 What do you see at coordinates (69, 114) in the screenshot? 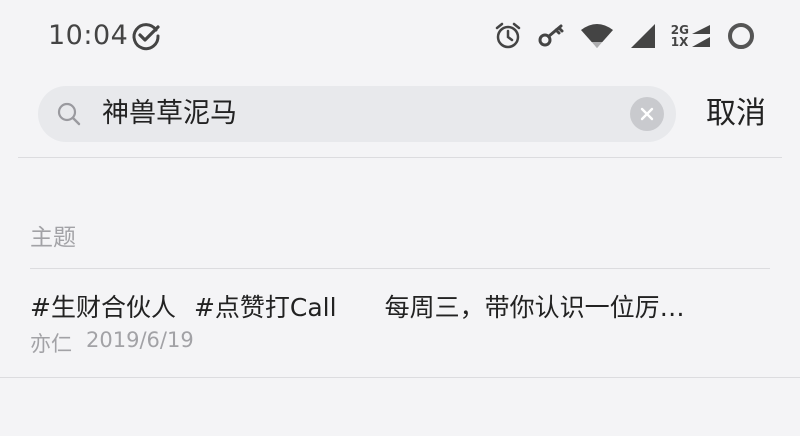
I see `search-icon` at bounding box center [69, 114].